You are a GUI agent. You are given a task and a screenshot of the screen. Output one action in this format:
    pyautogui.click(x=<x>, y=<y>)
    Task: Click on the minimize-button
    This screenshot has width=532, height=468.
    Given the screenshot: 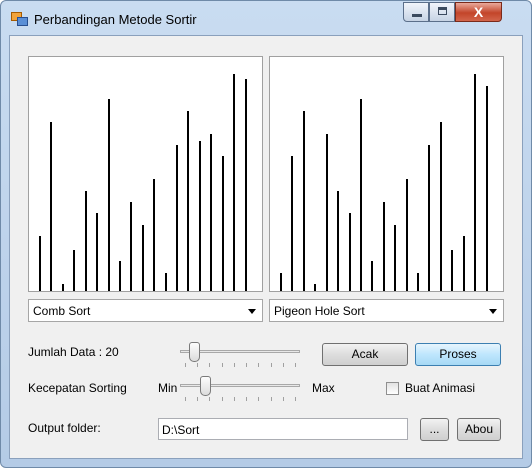 What is the action you would take?
    pyautogui.click(x=416, y=12)
    